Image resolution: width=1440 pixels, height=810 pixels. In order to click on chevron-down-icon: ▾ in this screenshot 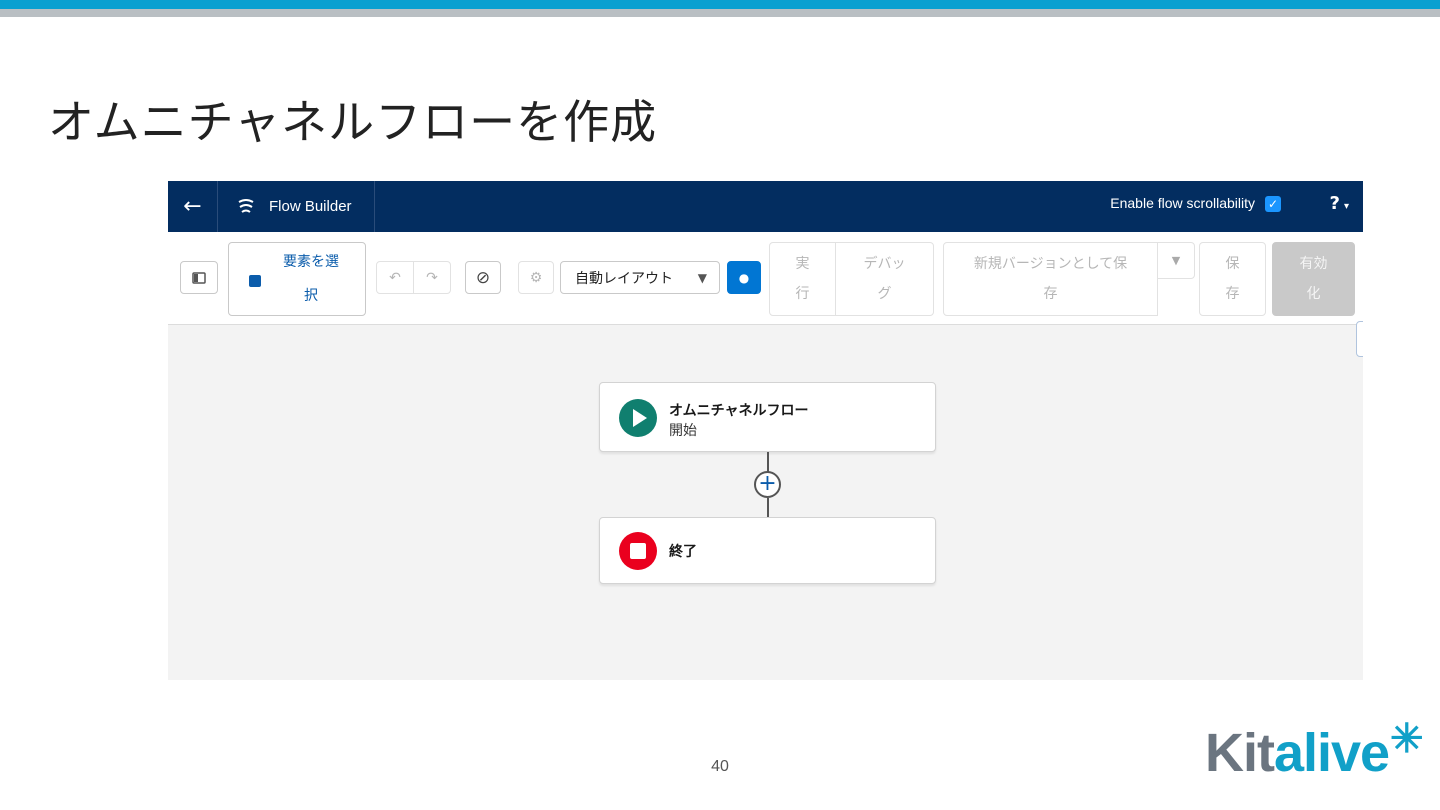, I will do `click(1346, 206)`.